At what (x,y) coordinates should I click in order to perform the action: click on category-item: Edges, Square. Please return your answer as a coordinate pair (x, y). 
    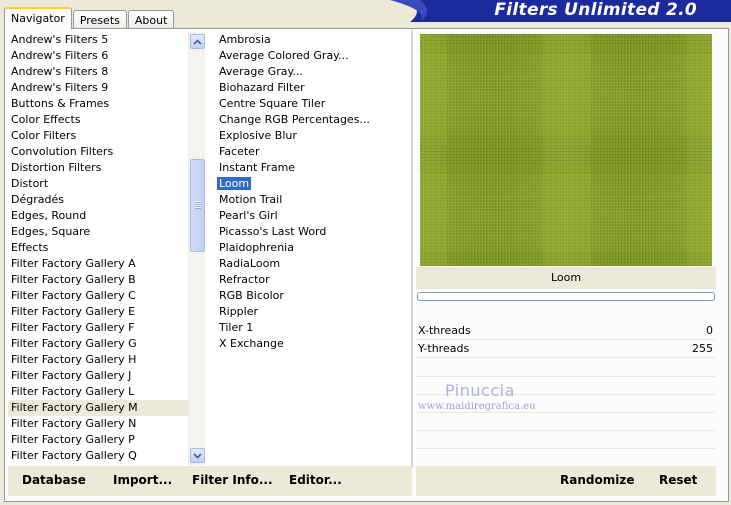
    Looking at the image, I should click on (98, 232).